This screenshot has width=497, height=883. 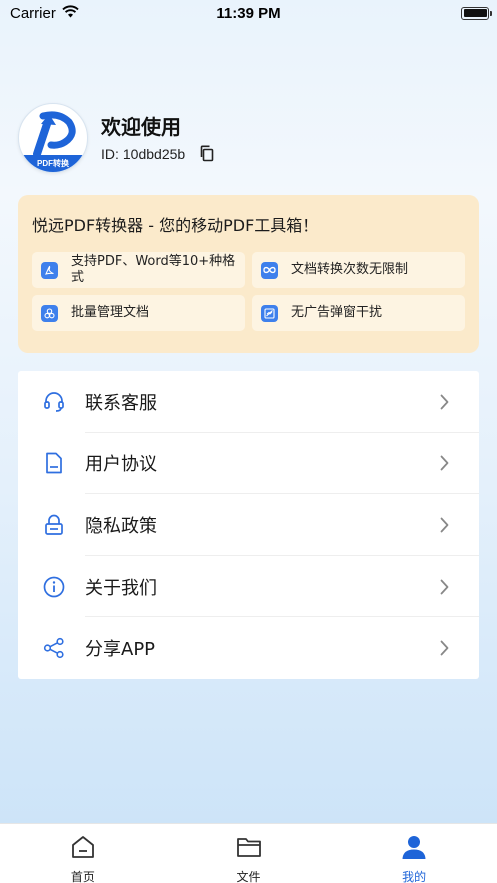 I want to click on id-label: ID:, so click(x=110, y=153).